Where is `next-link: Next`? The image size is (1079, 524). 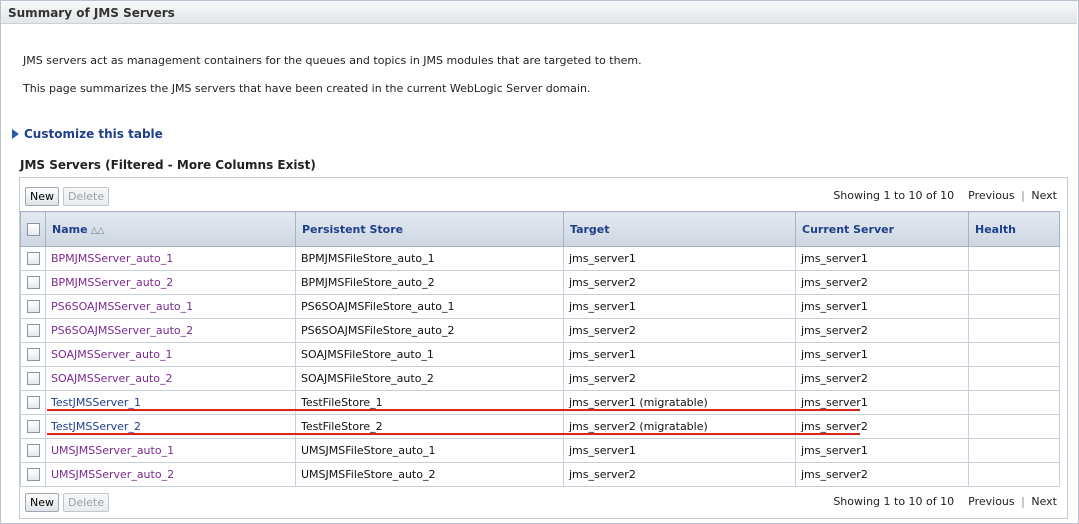
next-link: Next is located at coordinates (1044, 195).